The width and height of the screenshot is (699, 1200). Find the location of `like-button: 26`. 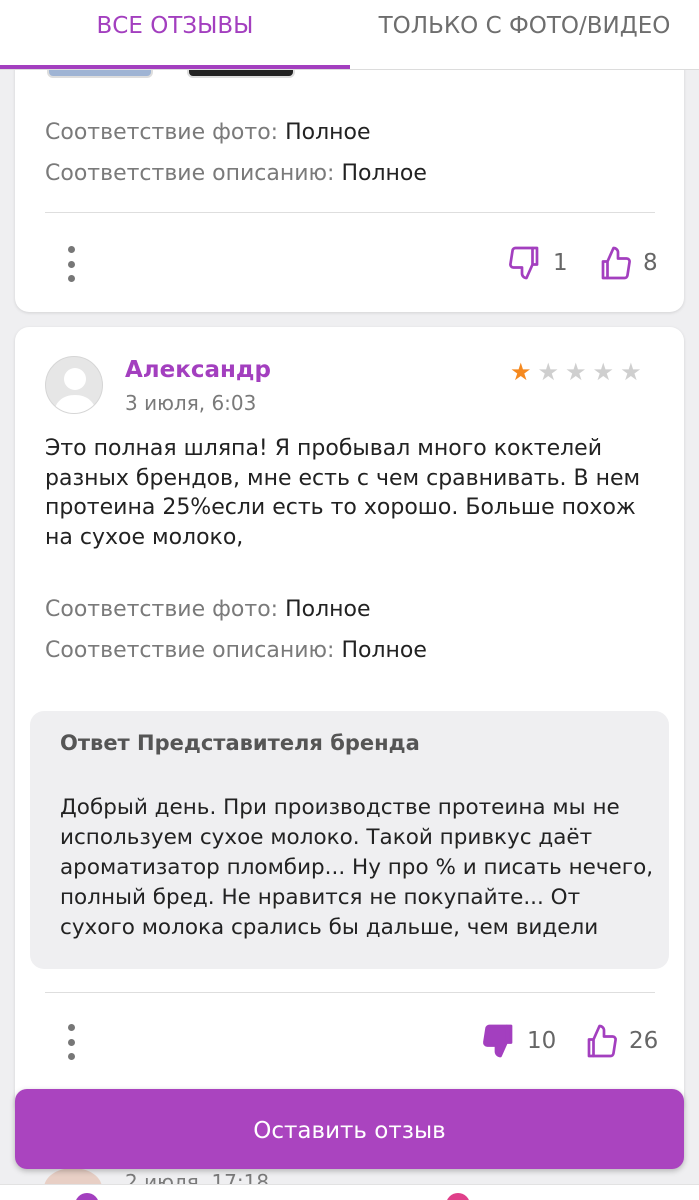

like-button: 26 is located at coordinates (620, 1041).